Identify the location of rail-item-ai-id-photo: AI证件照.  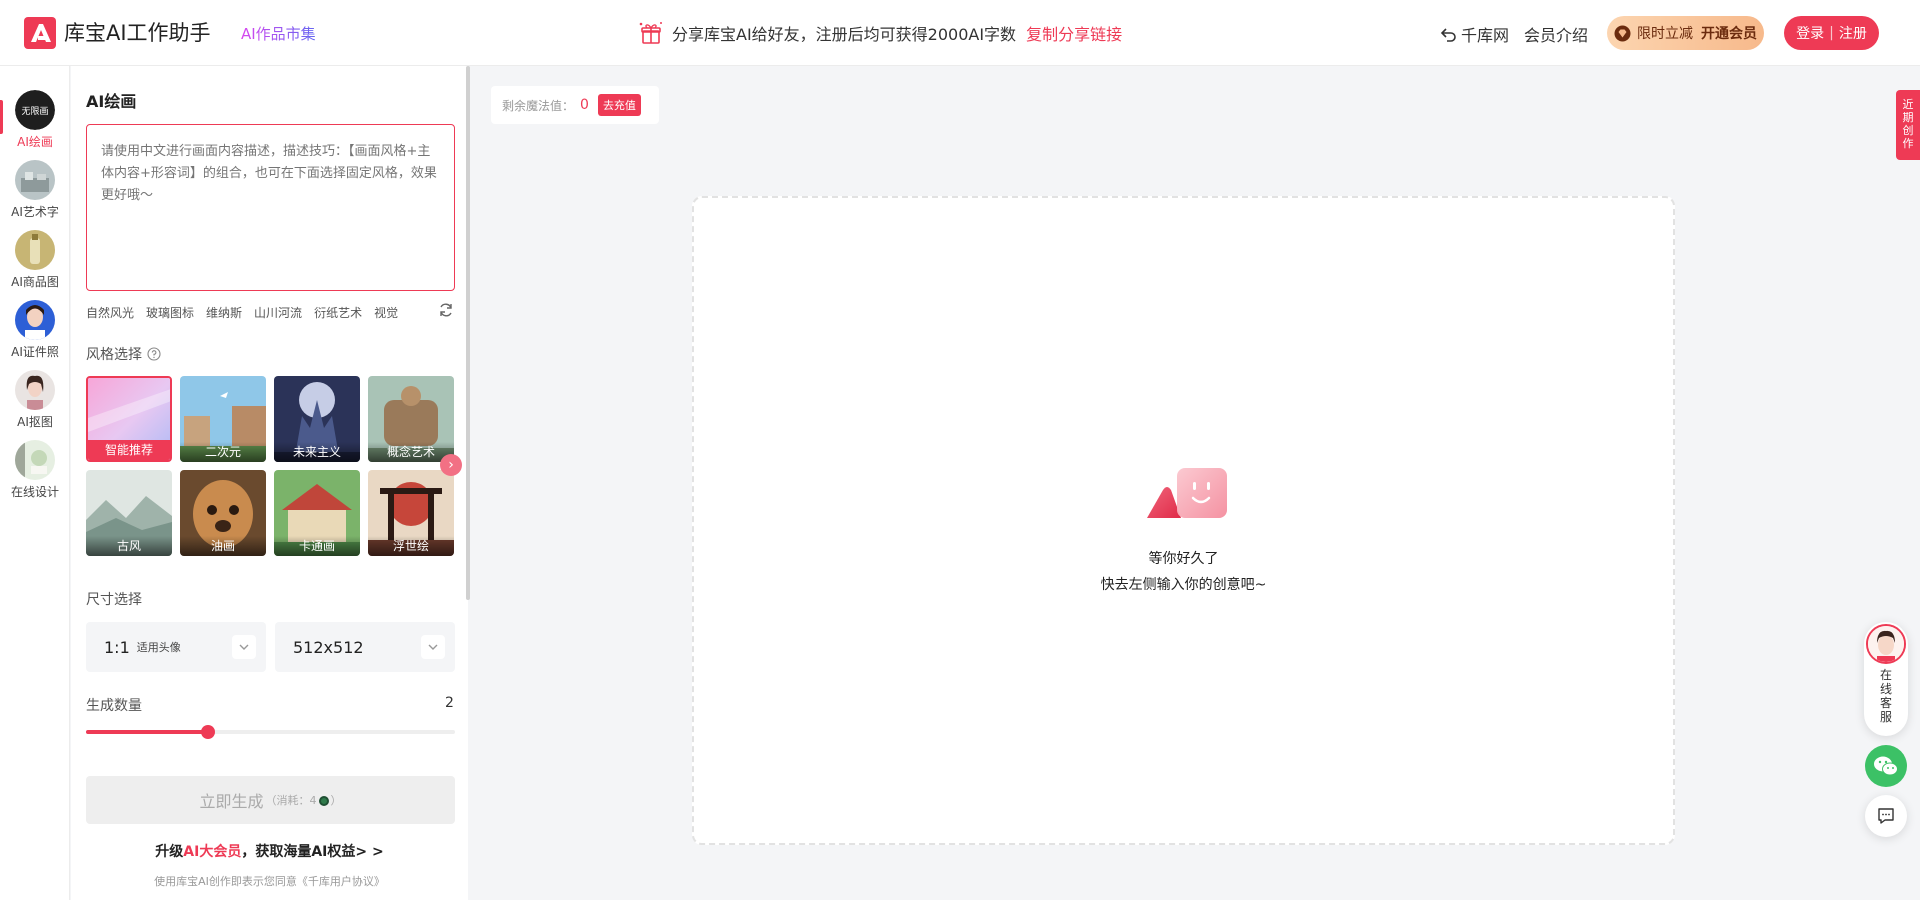
(35, 331).